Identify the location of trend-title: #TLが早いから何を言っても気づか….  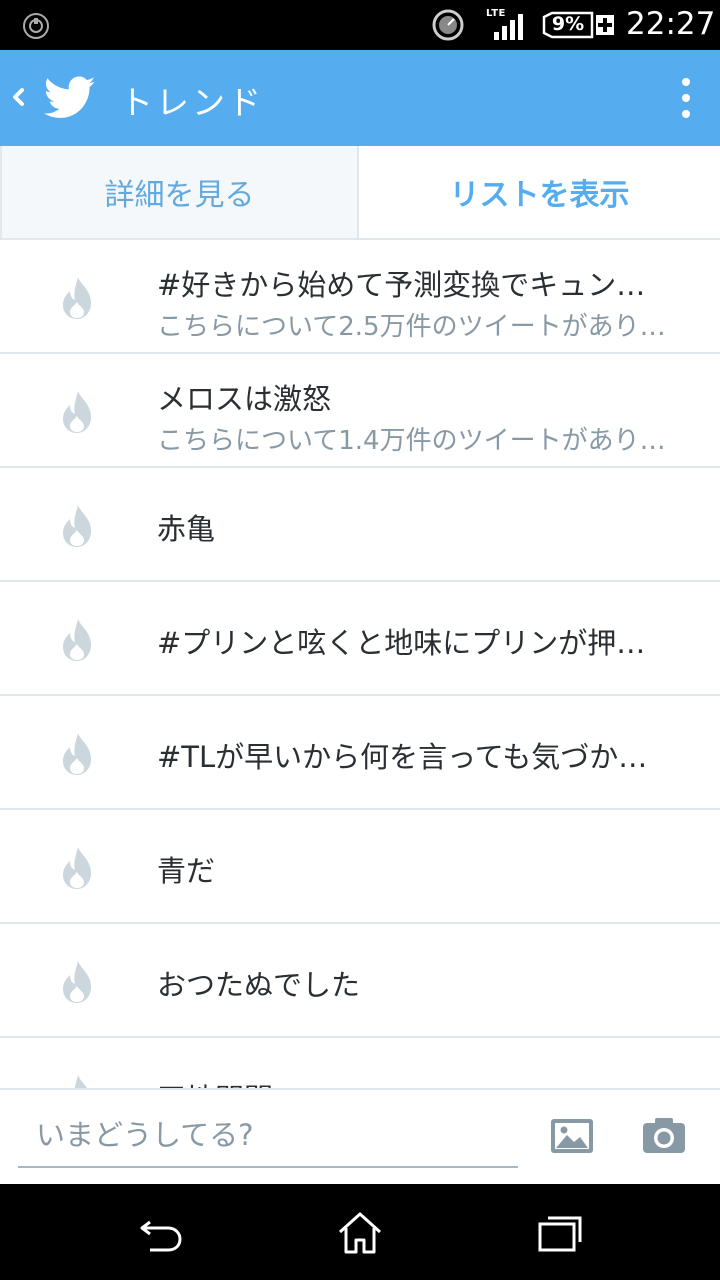
(402, 757).